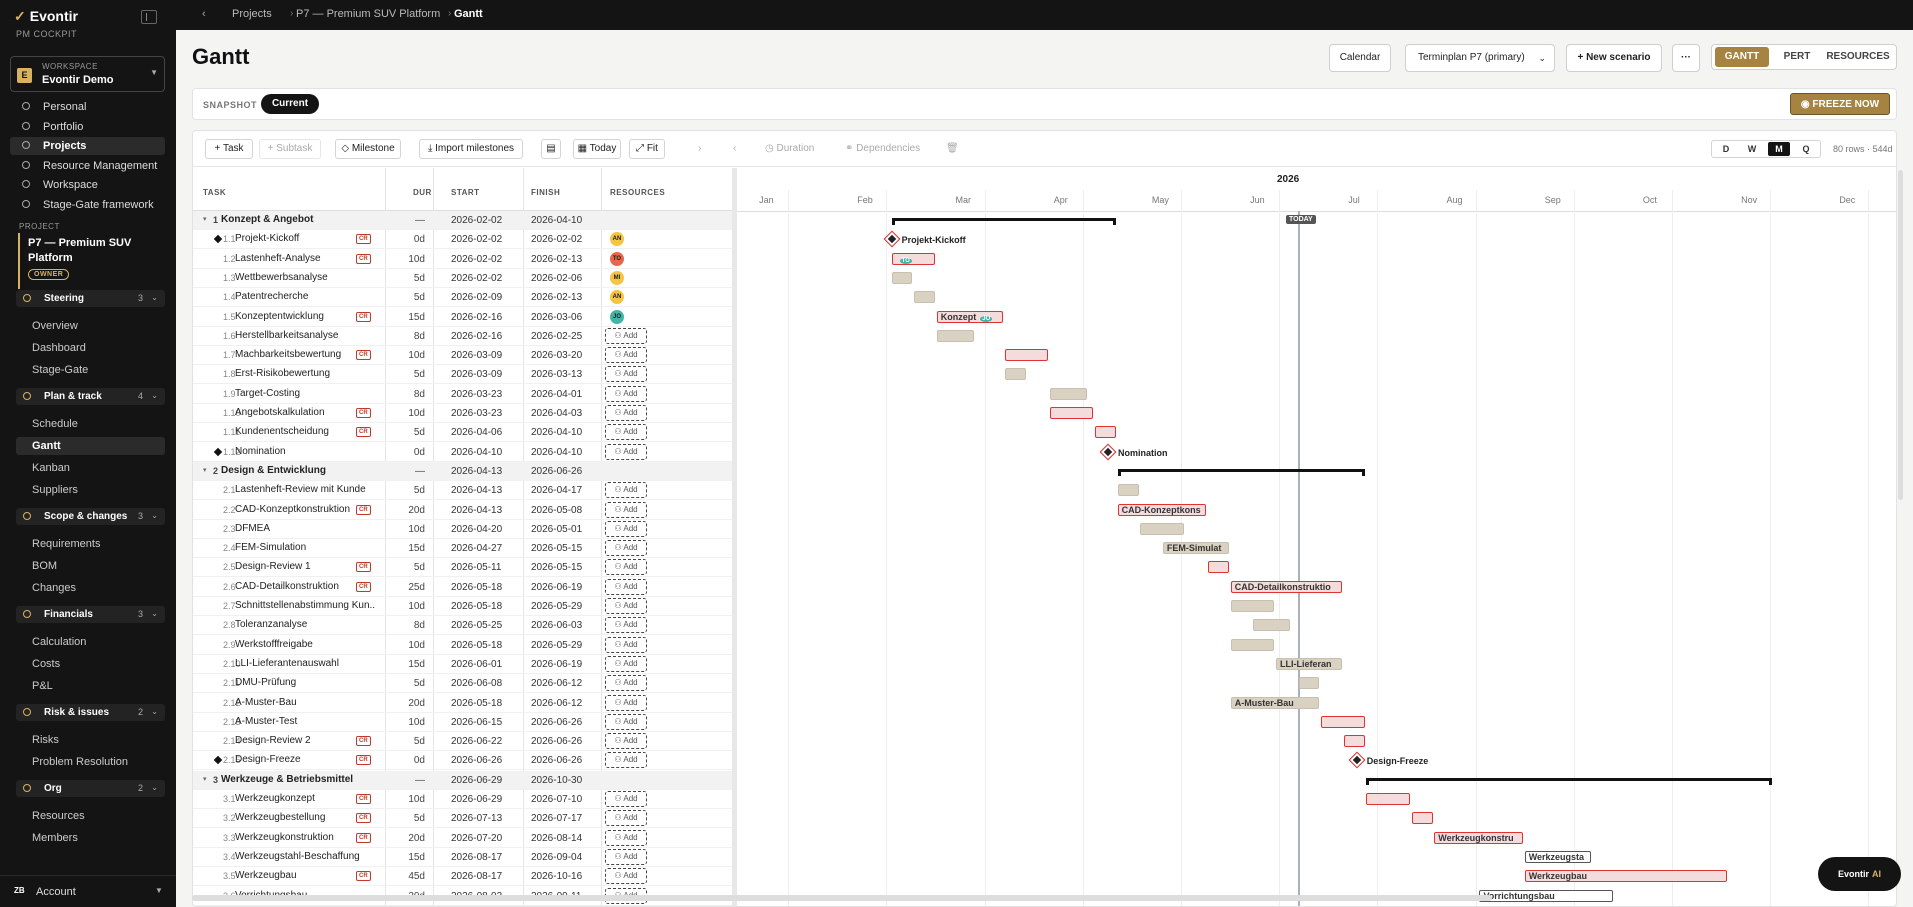 This screenshot has height=907, width=1913. What do you see at coordinates (90, 468) in the screenshot?
I see `sidebar-item-kanban: Kanban` at bounding box center [90, 468].